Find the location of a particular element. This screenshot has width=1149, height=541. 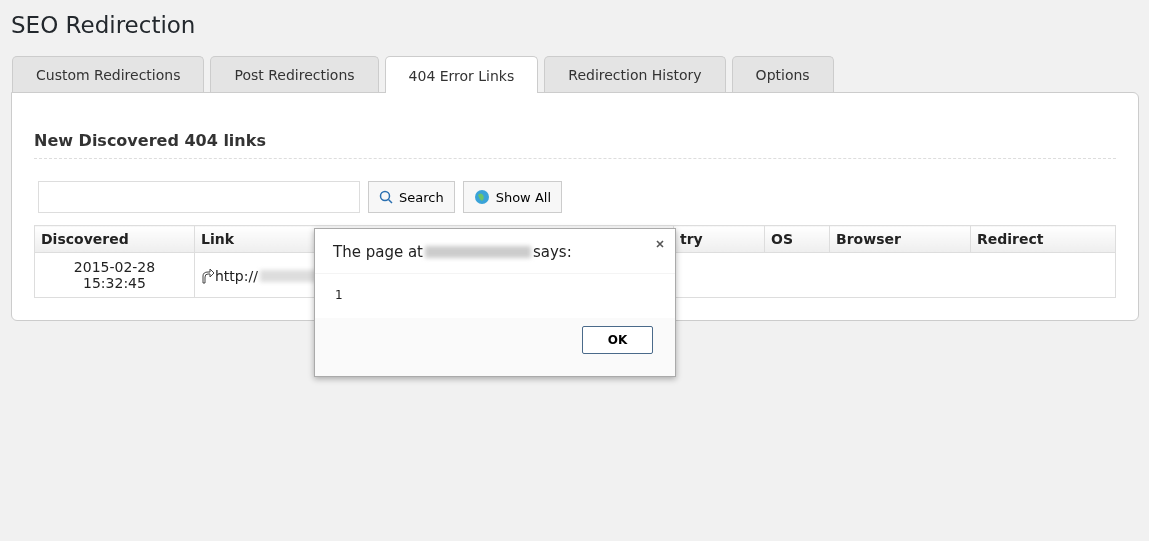

tab: Post Redirections is located at coordinates (294, 74).